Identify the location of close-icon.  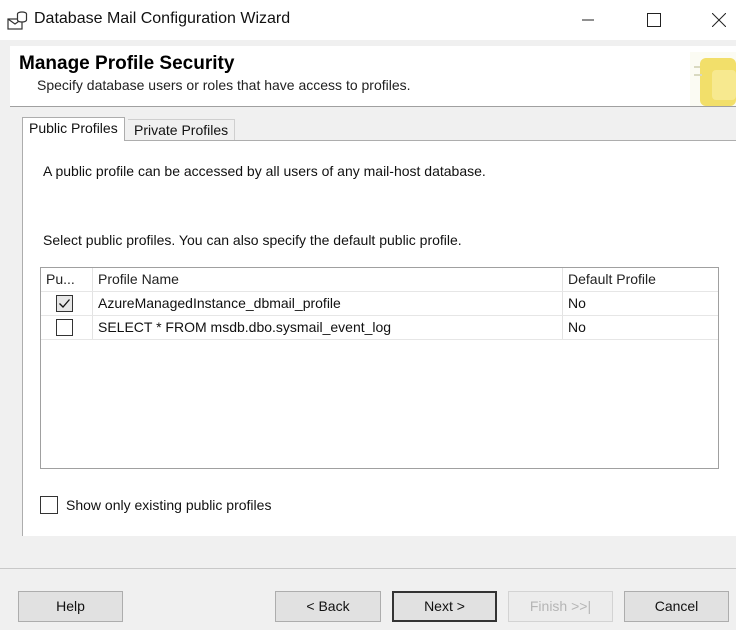
(719, 20).